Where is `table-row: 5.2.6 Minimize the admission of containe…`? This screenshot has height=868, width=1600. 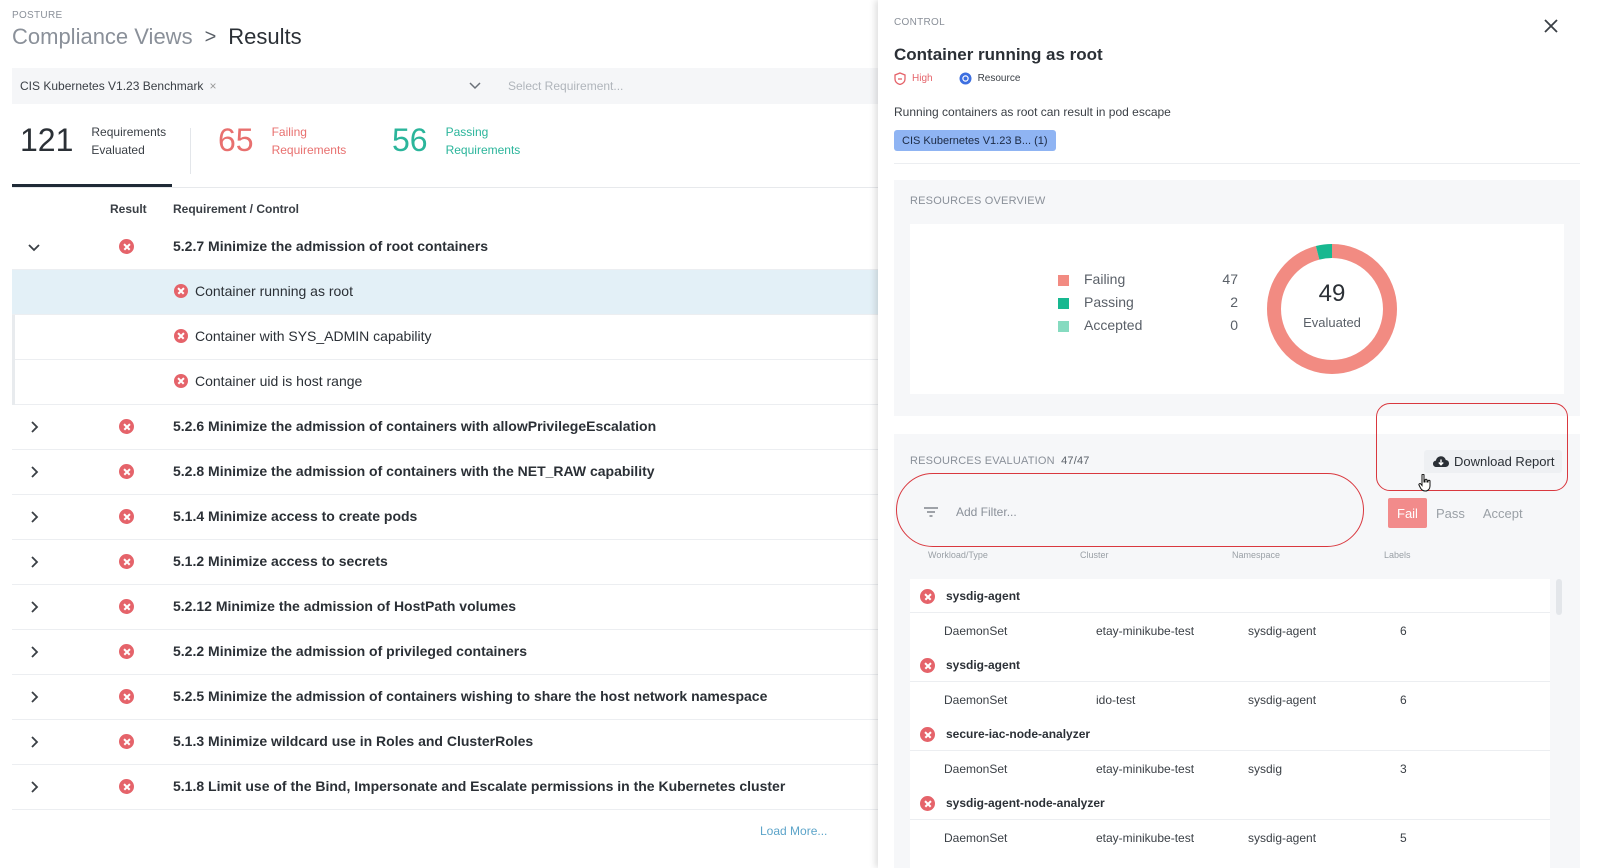 table-row: 5.2.6 Minimize the admission of containe… is located at coordinates (445, 427).